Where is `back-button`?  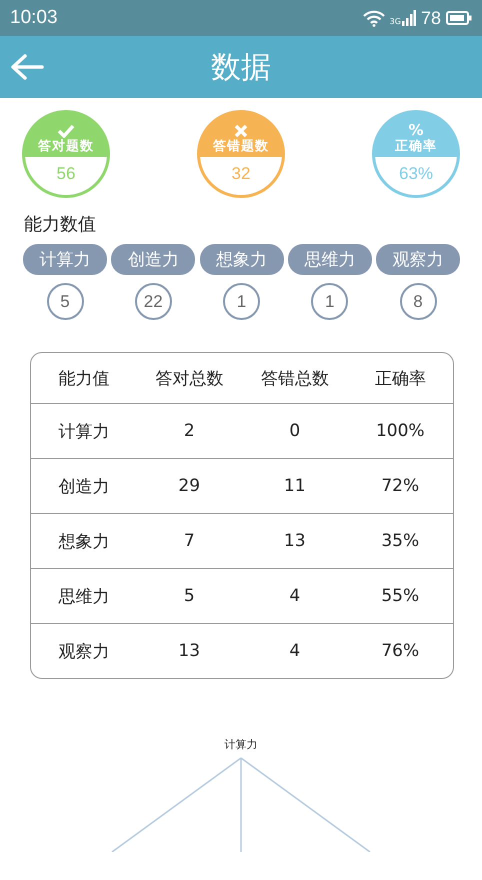 back-button is located at coordinates (27, 67).